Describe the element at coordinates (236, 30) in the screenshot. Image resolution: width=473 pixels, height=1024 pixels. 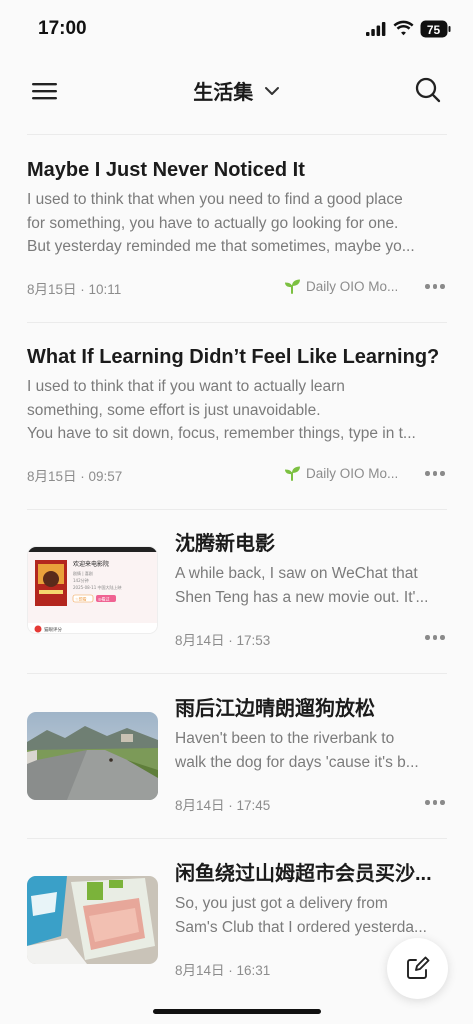
I see `status-bar: 17:00 75` at that location.